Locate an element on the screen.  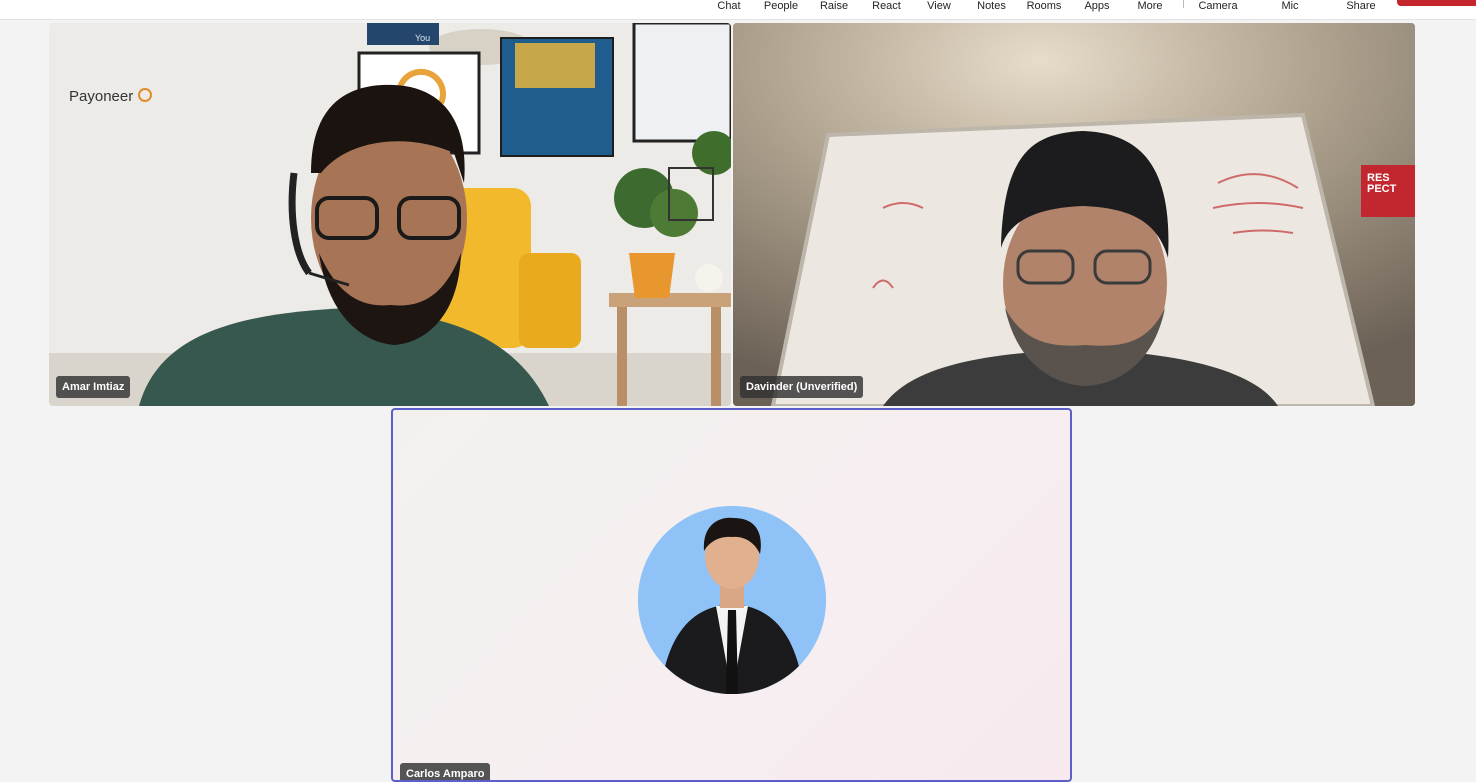
more-button: More is located at coordinates (1150, 9).